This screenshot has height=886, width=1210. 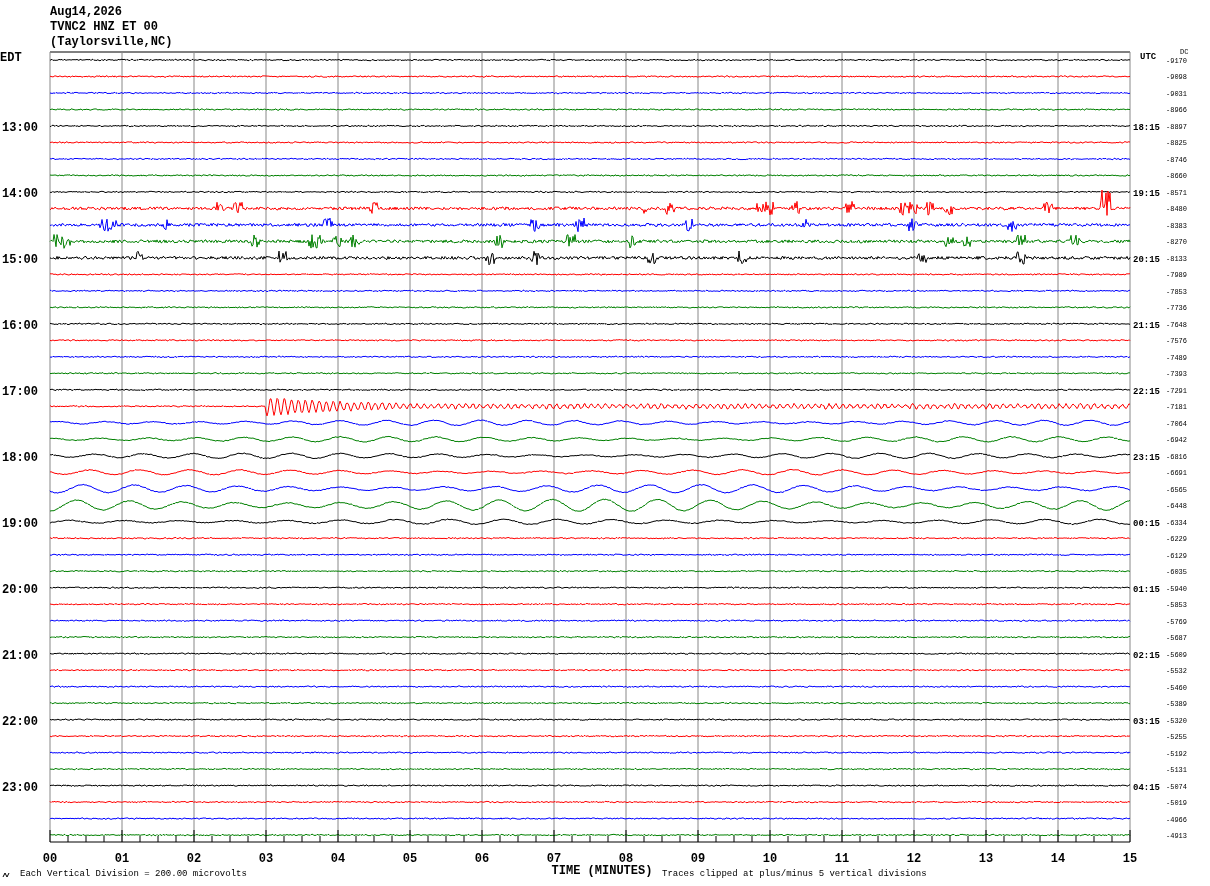 I want to click on time-label: 20:15, so click(x=1146, y=259).